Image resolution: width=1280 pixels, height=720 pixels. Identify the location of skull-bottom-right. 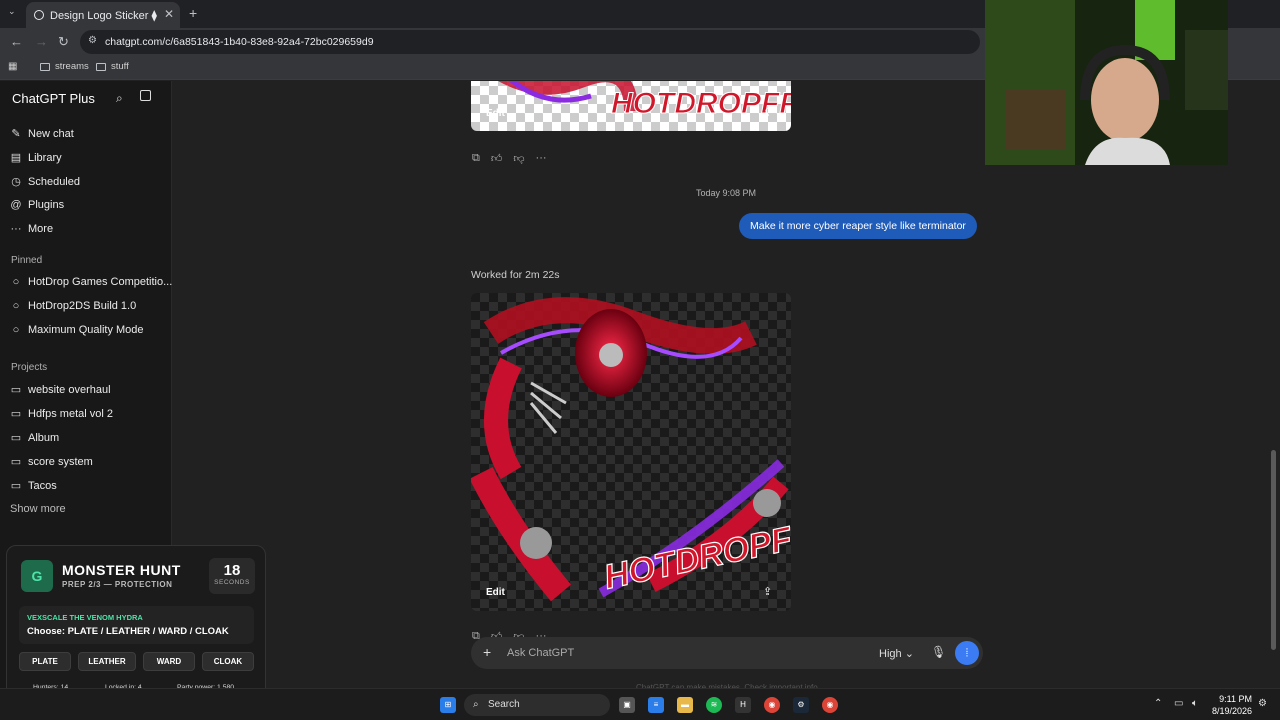
(767, 503).